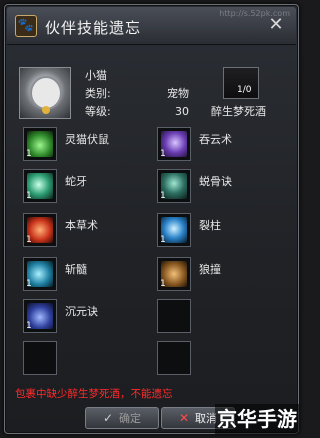 The width and height of the screenshot is (320, 438). I want to click on close-icon: ✕, so click(184, 418).